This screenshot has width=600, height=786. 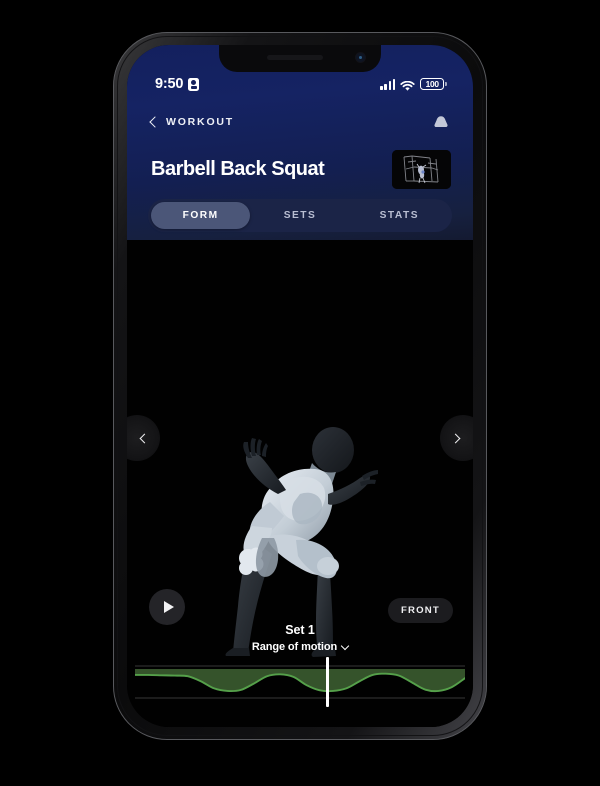 What do you see at coordinates (446, 84) in the screenshot?
I see `battery-tip` at bounding box center [446, 84].